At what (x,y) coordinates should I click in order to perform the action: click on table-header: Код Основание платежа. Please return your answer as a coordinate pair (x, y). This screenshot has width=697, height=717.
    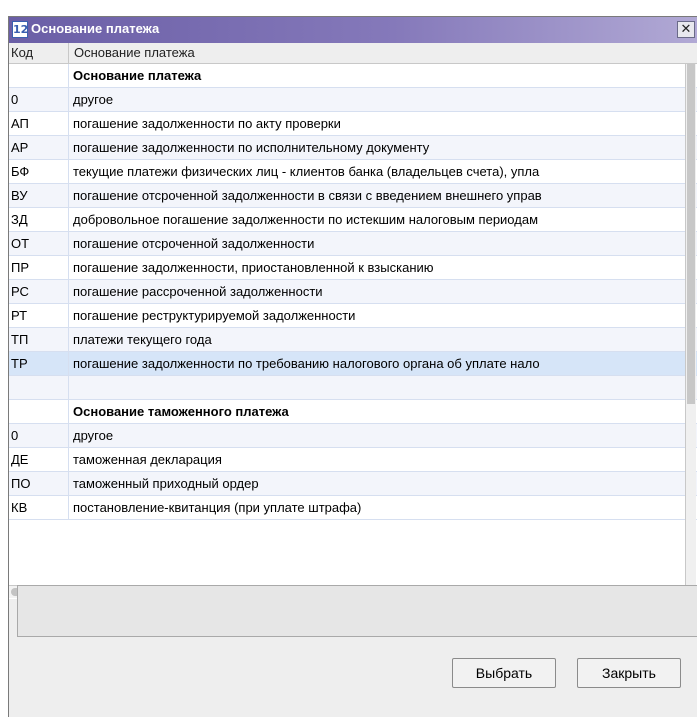
    Looking at the image, I should click on (353, 53).